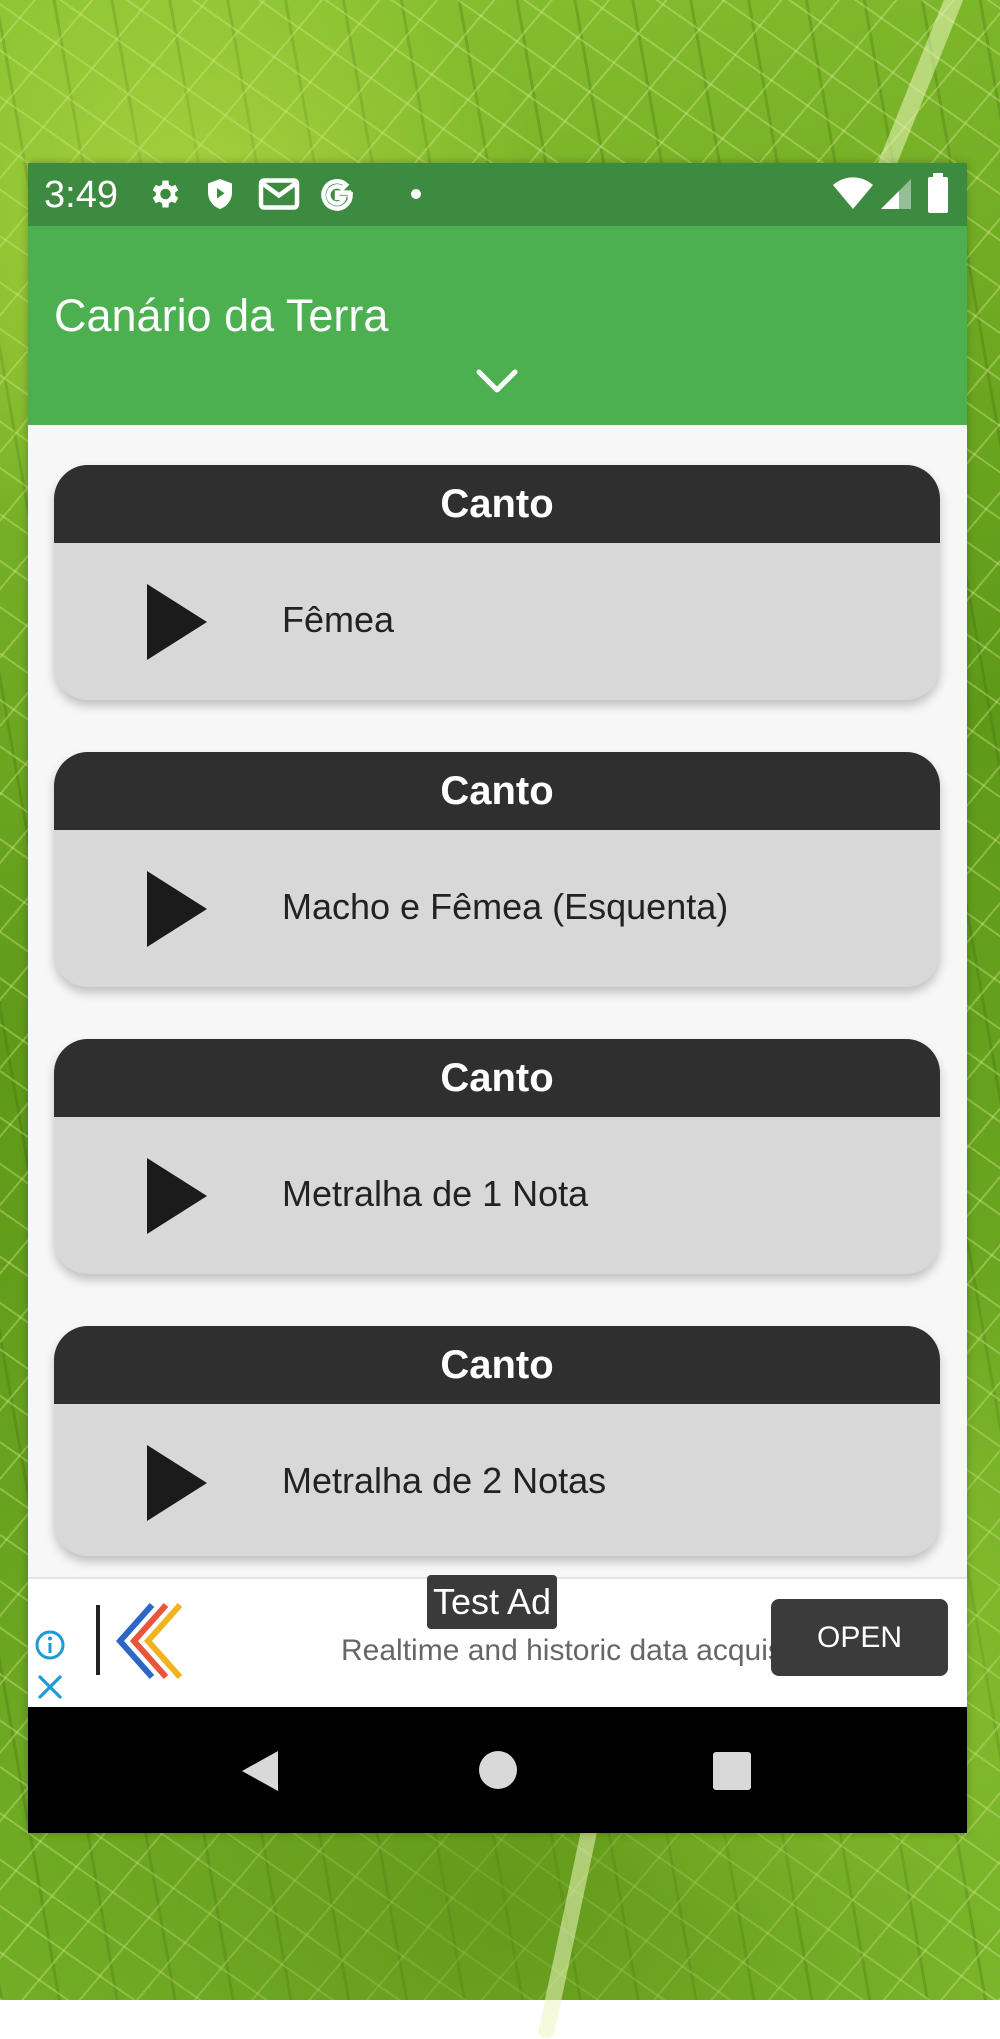 The image size is (1000, 2039). Describe the element at coordinates (220, 194) in the screenshot. I see `shield-play-icon` at that location.